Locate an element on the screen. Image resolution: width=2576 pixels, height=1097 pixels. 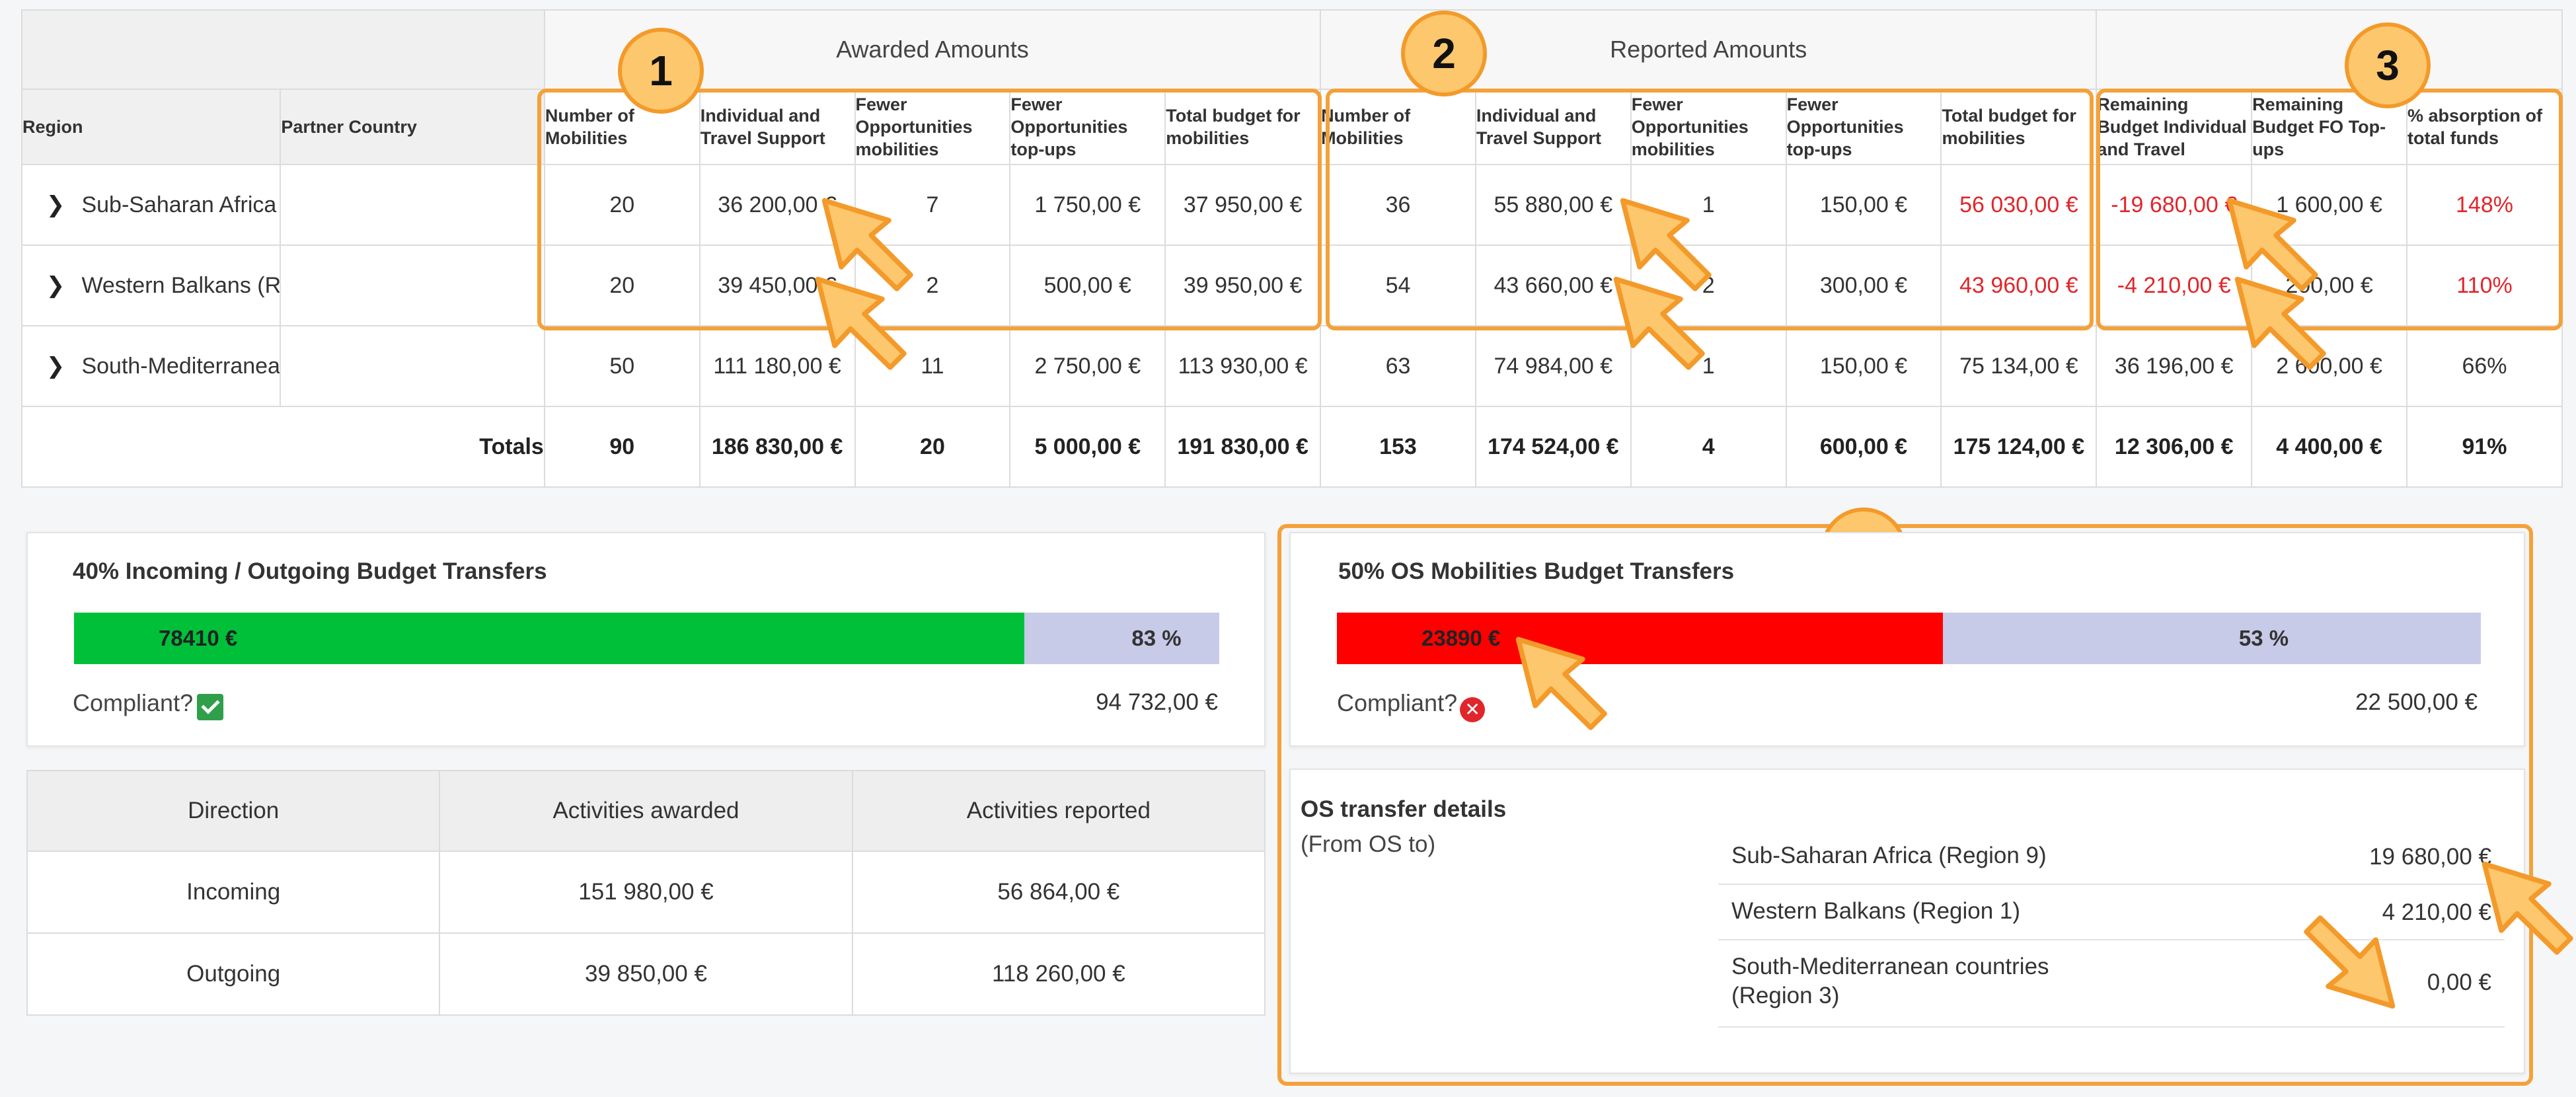
remaining-individual-travel-header: Remaining Budget Individual and Travel is located at coordinates (2174, 127).